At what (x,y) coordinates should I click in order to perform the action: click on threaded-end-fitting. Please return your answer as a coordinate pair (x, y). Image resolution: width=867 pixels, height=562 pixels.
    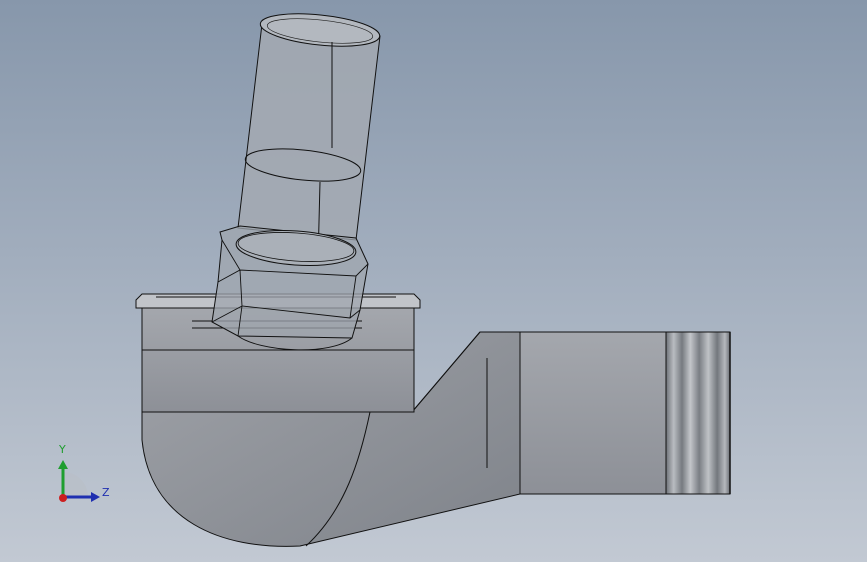
    Looking at the image, I should click on (698, 413).